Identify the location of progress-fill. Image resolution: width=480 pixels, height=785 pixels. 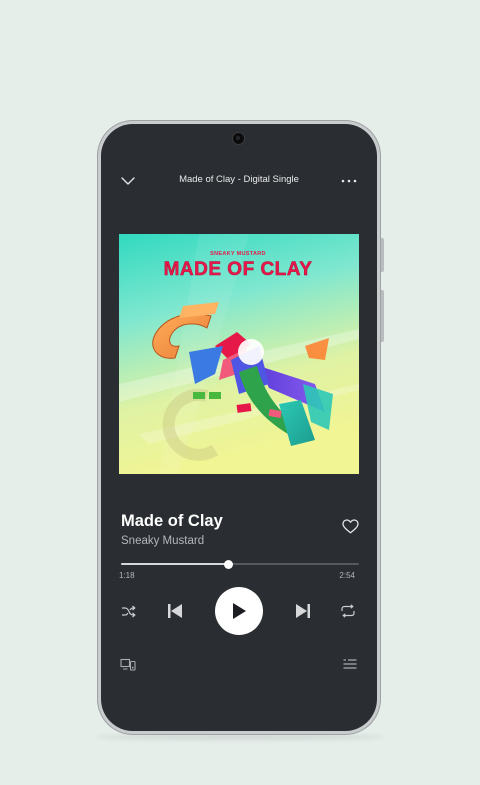
(175, 564).